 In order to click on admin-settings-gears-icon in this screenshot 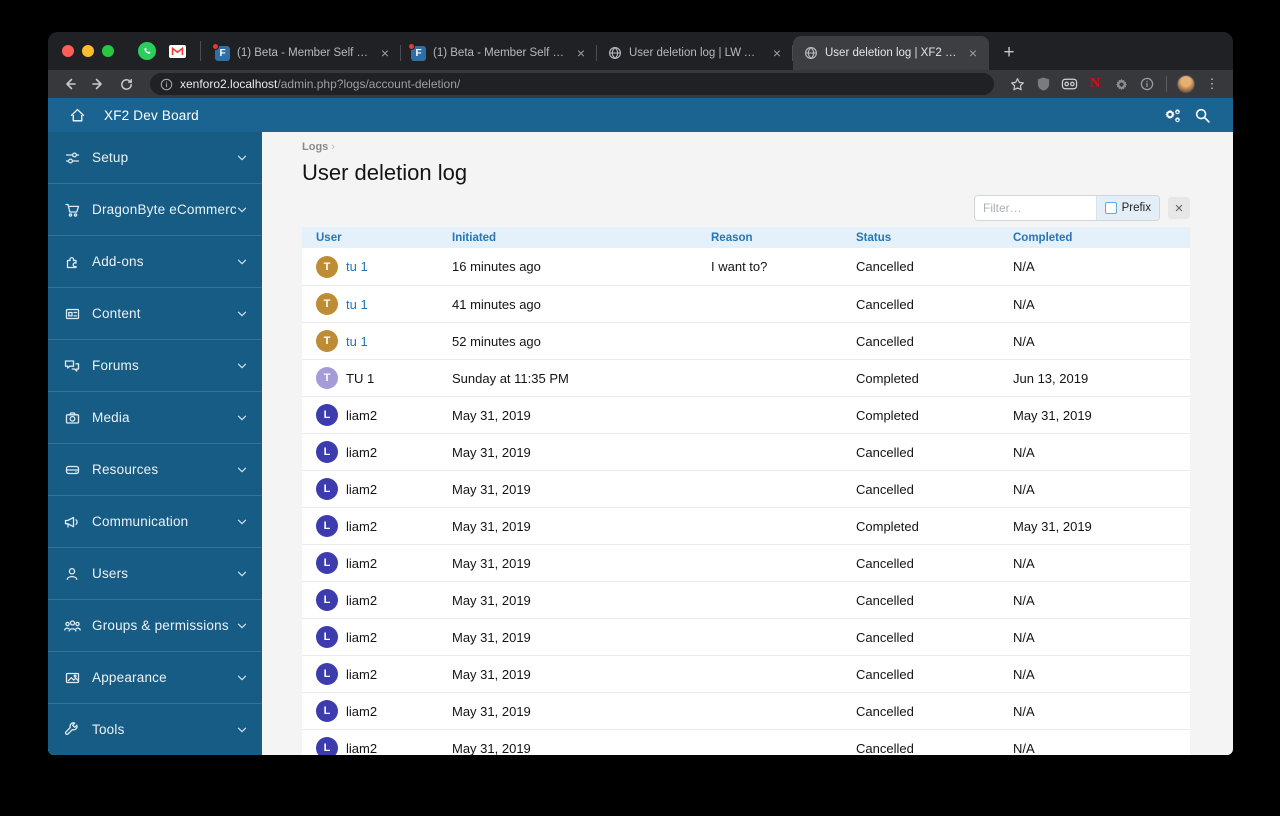, I will do `click(1172, 115)`.